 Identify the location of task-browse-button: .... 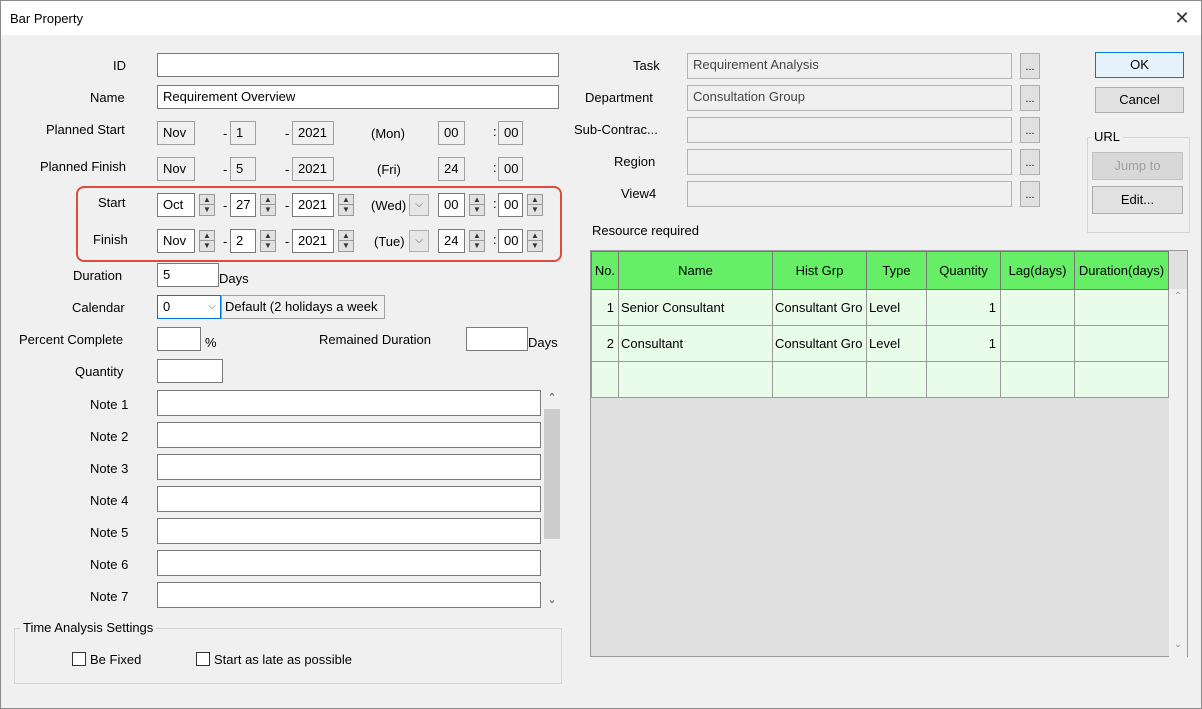
(1030, 66).